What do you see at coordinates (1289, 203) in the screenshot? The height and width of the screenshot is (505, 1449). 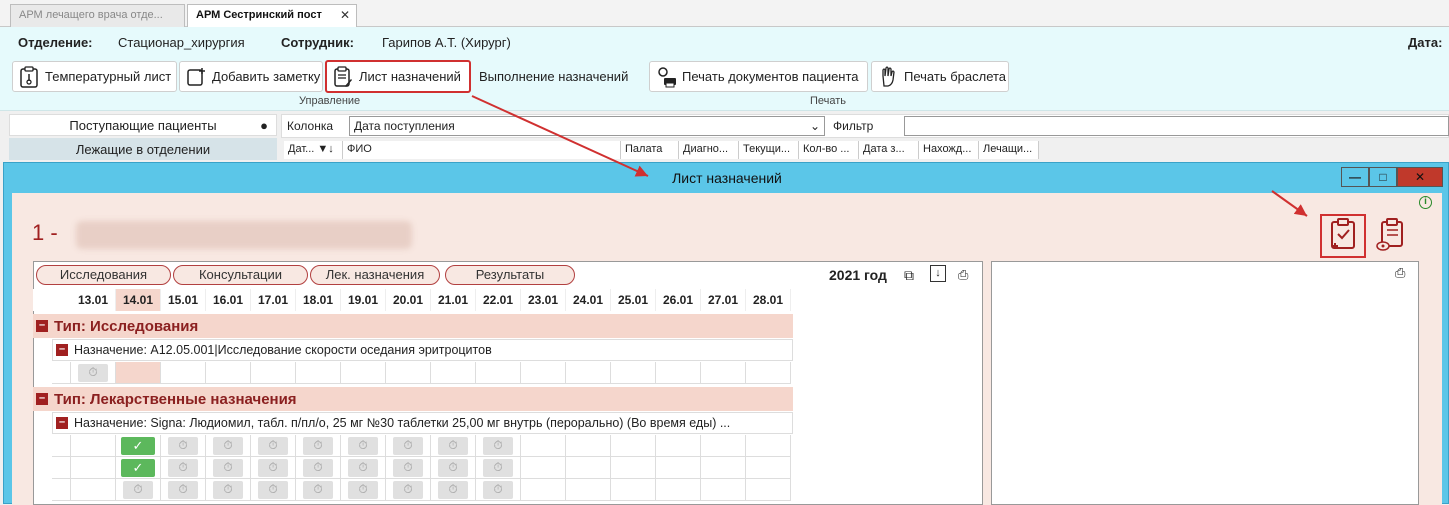 I see `arrow-to-add-button` at bounding box center [1289, 203].